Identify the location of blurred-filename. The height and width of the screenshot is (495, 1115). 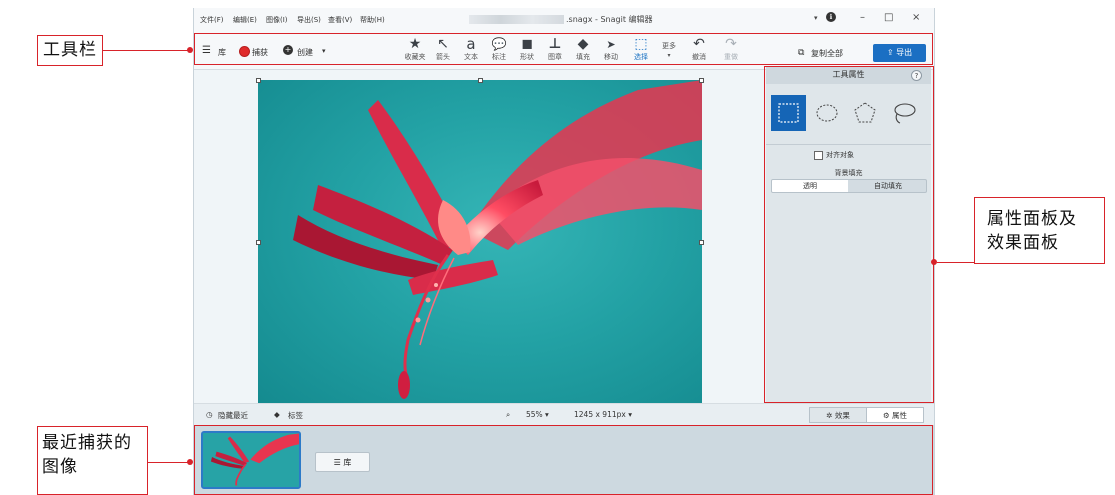
(516, 19).